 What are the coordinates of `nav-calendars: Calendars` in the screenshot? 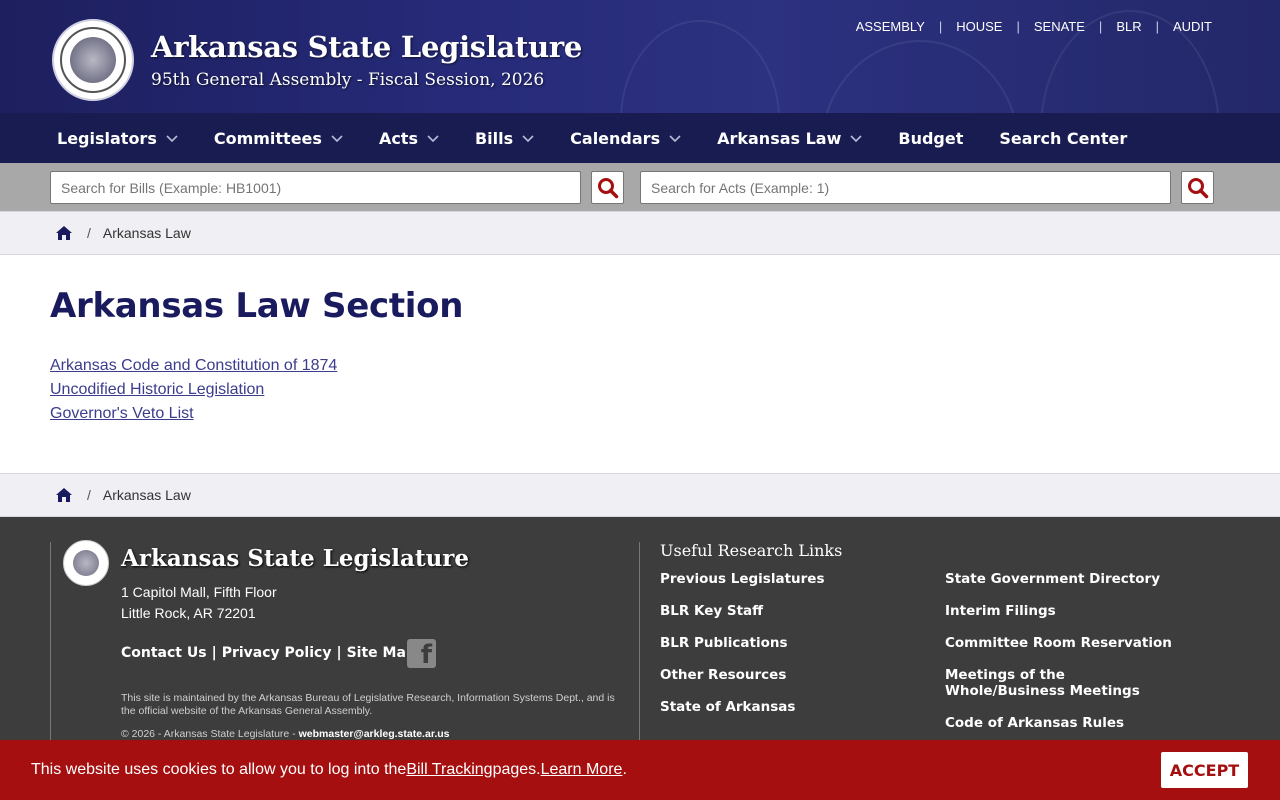 It's located at (625, 138).